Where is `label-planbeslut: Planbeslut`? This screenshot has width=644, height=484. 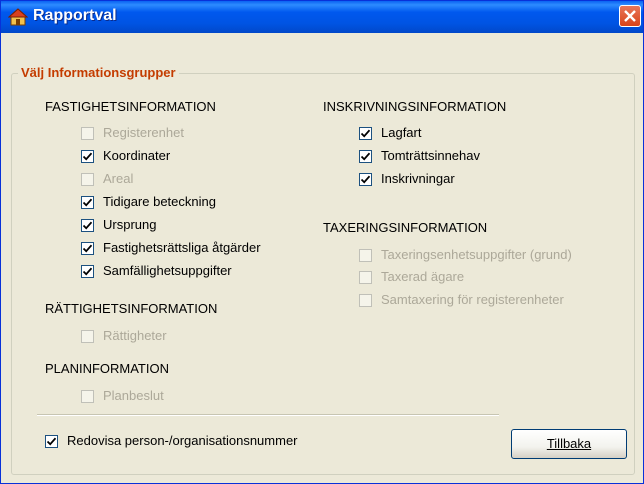 label-planbeslut: Planbeslut is located at coordinates (133, 395).